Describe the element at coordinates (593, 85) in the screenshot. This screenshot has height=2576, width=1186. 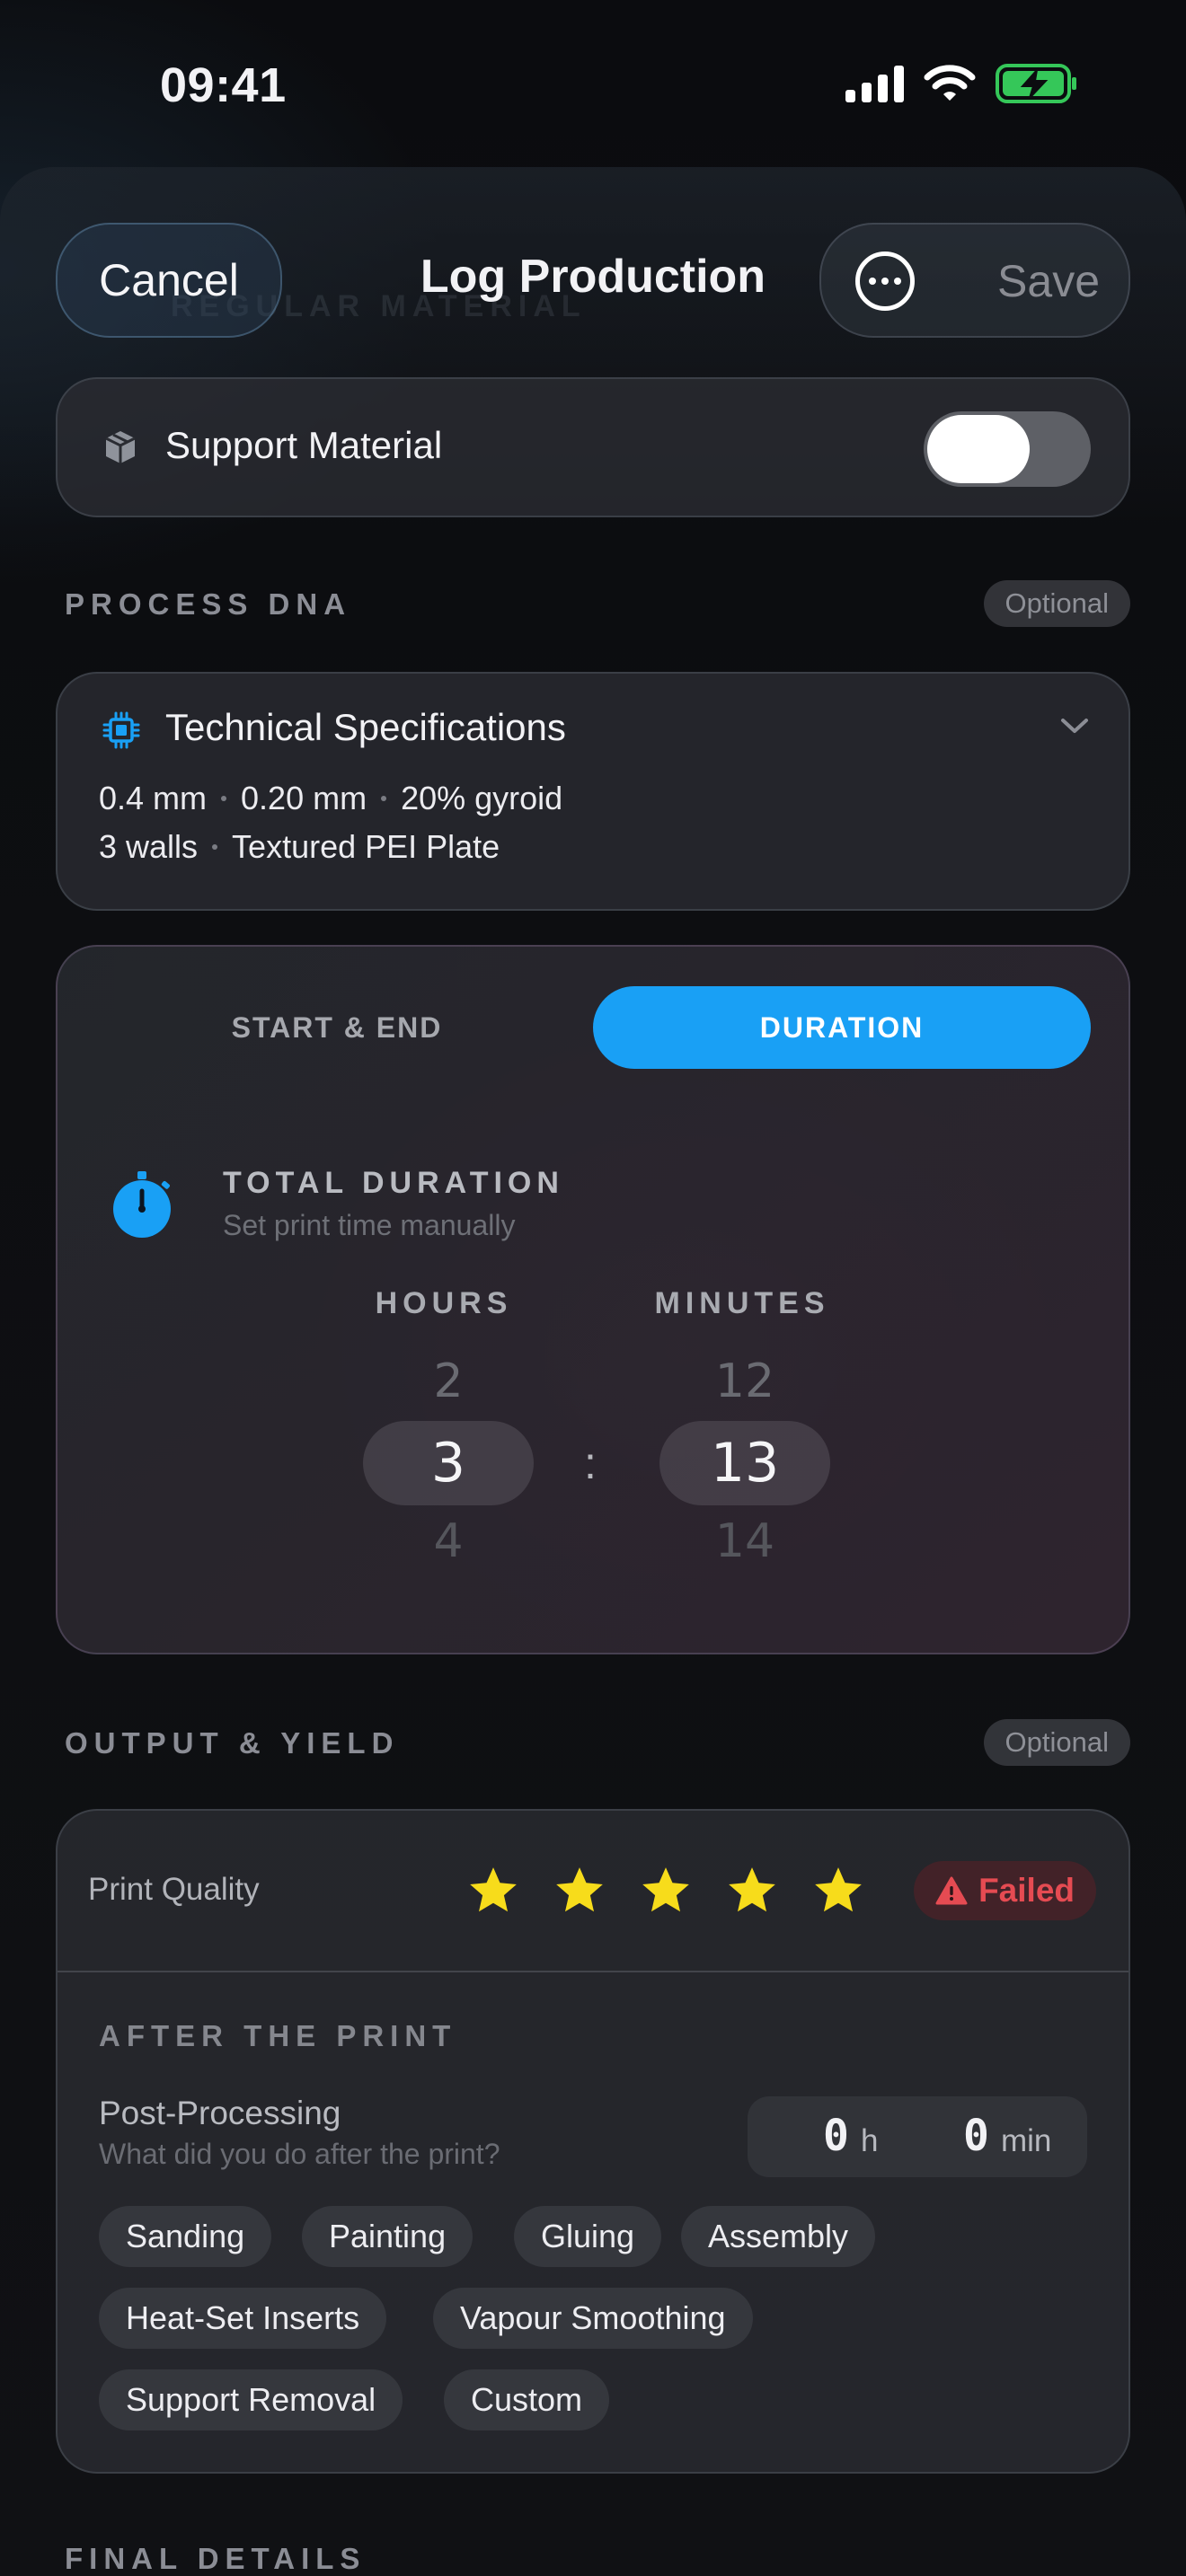
I see `status-bar: 09:41` at that location.